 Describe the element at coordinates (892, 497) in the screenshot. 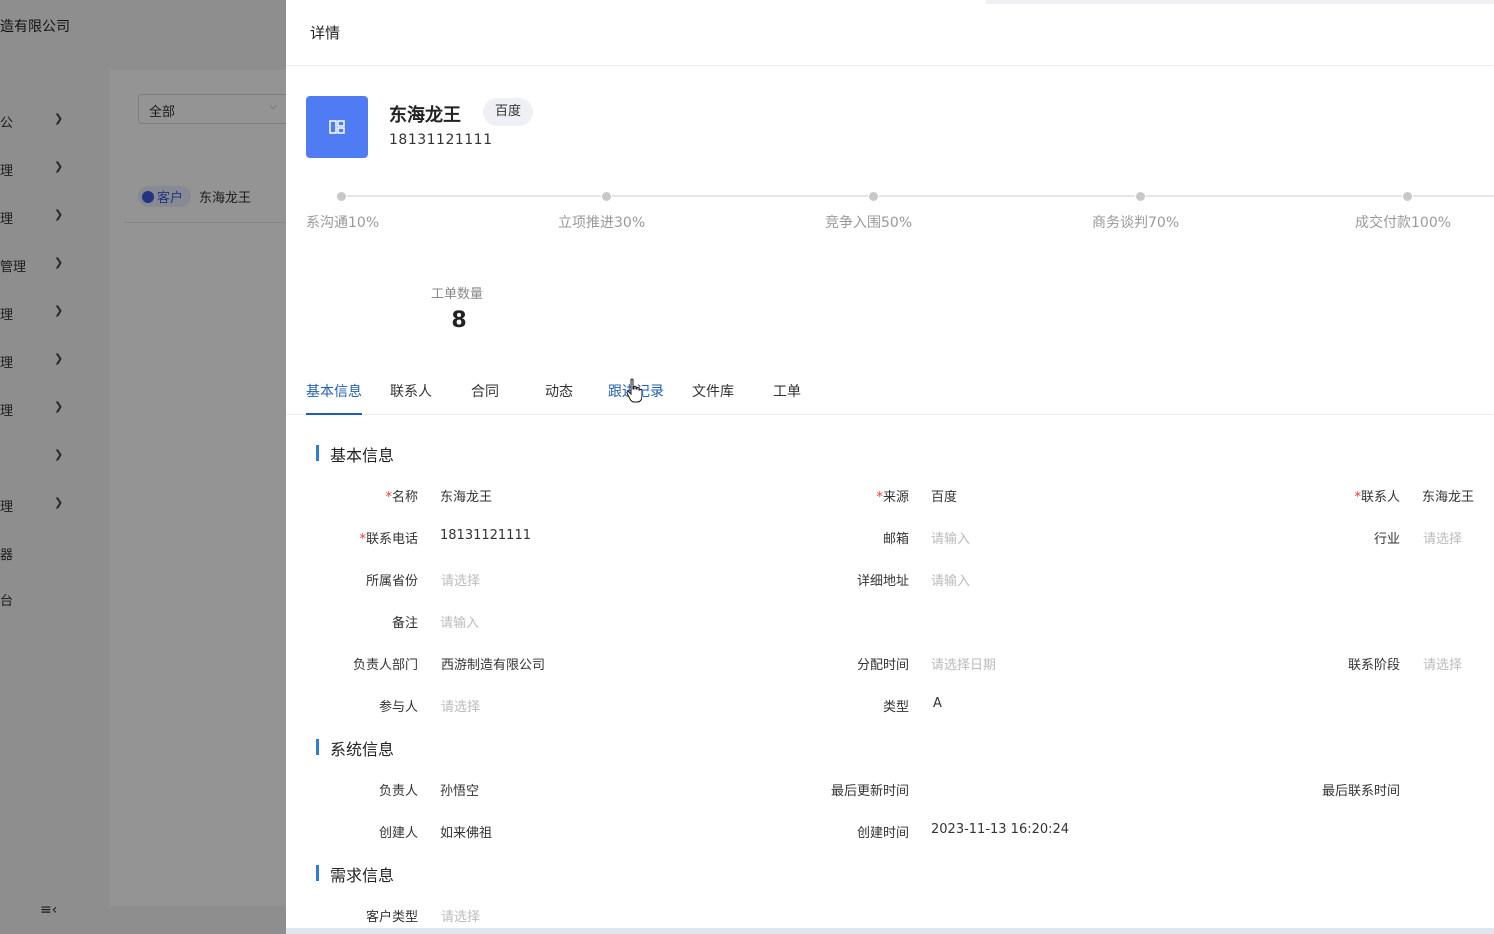

I see `field-label-source: *来源` at that location.